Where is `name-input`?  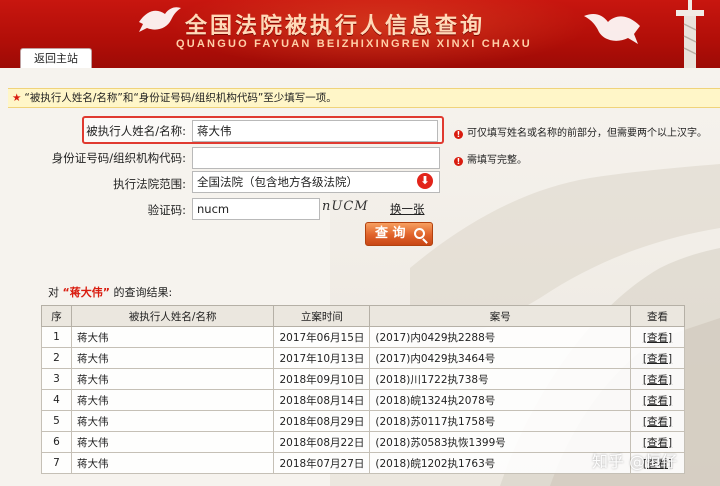
name-input is located at coordinates (315, 131).